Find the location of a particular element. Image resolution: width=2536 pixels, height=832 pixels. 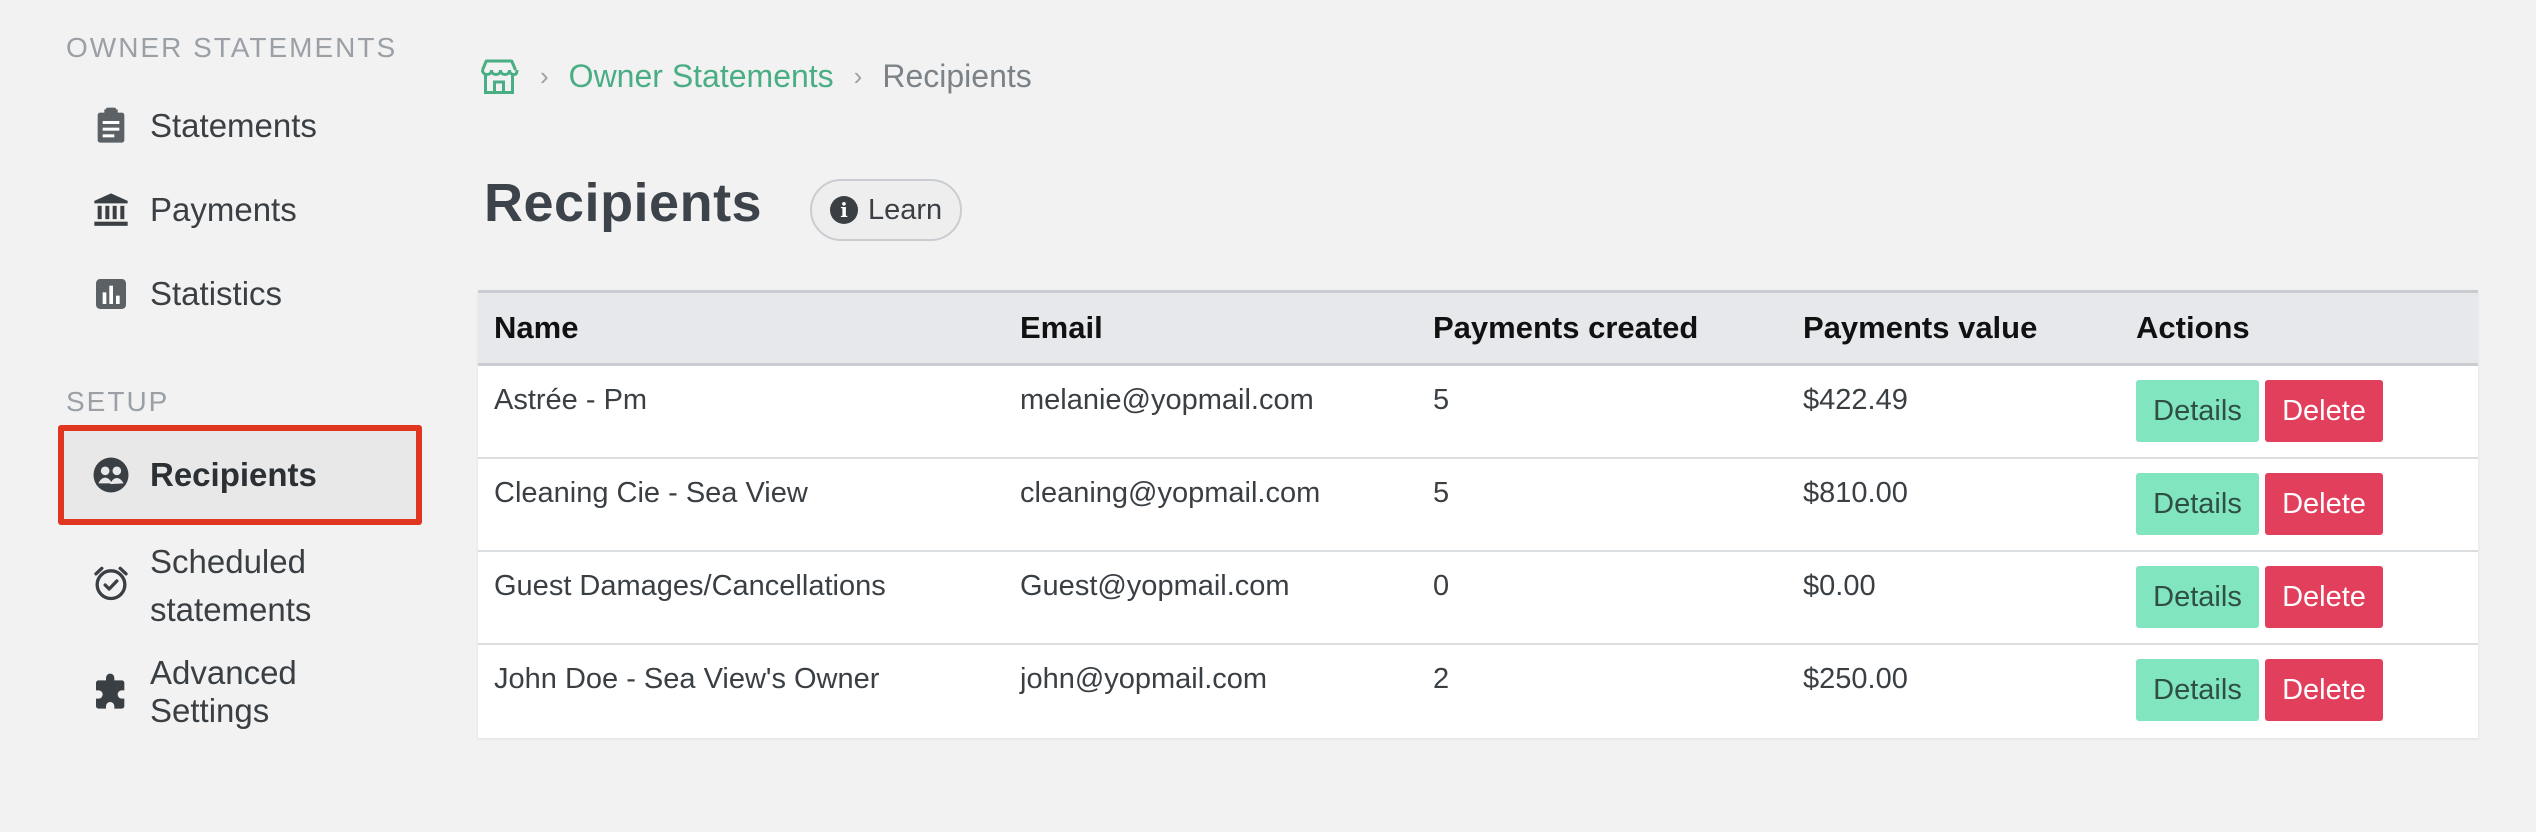

recipient-email: melanie@yopmail.com is located at coordinates (1167, 400).